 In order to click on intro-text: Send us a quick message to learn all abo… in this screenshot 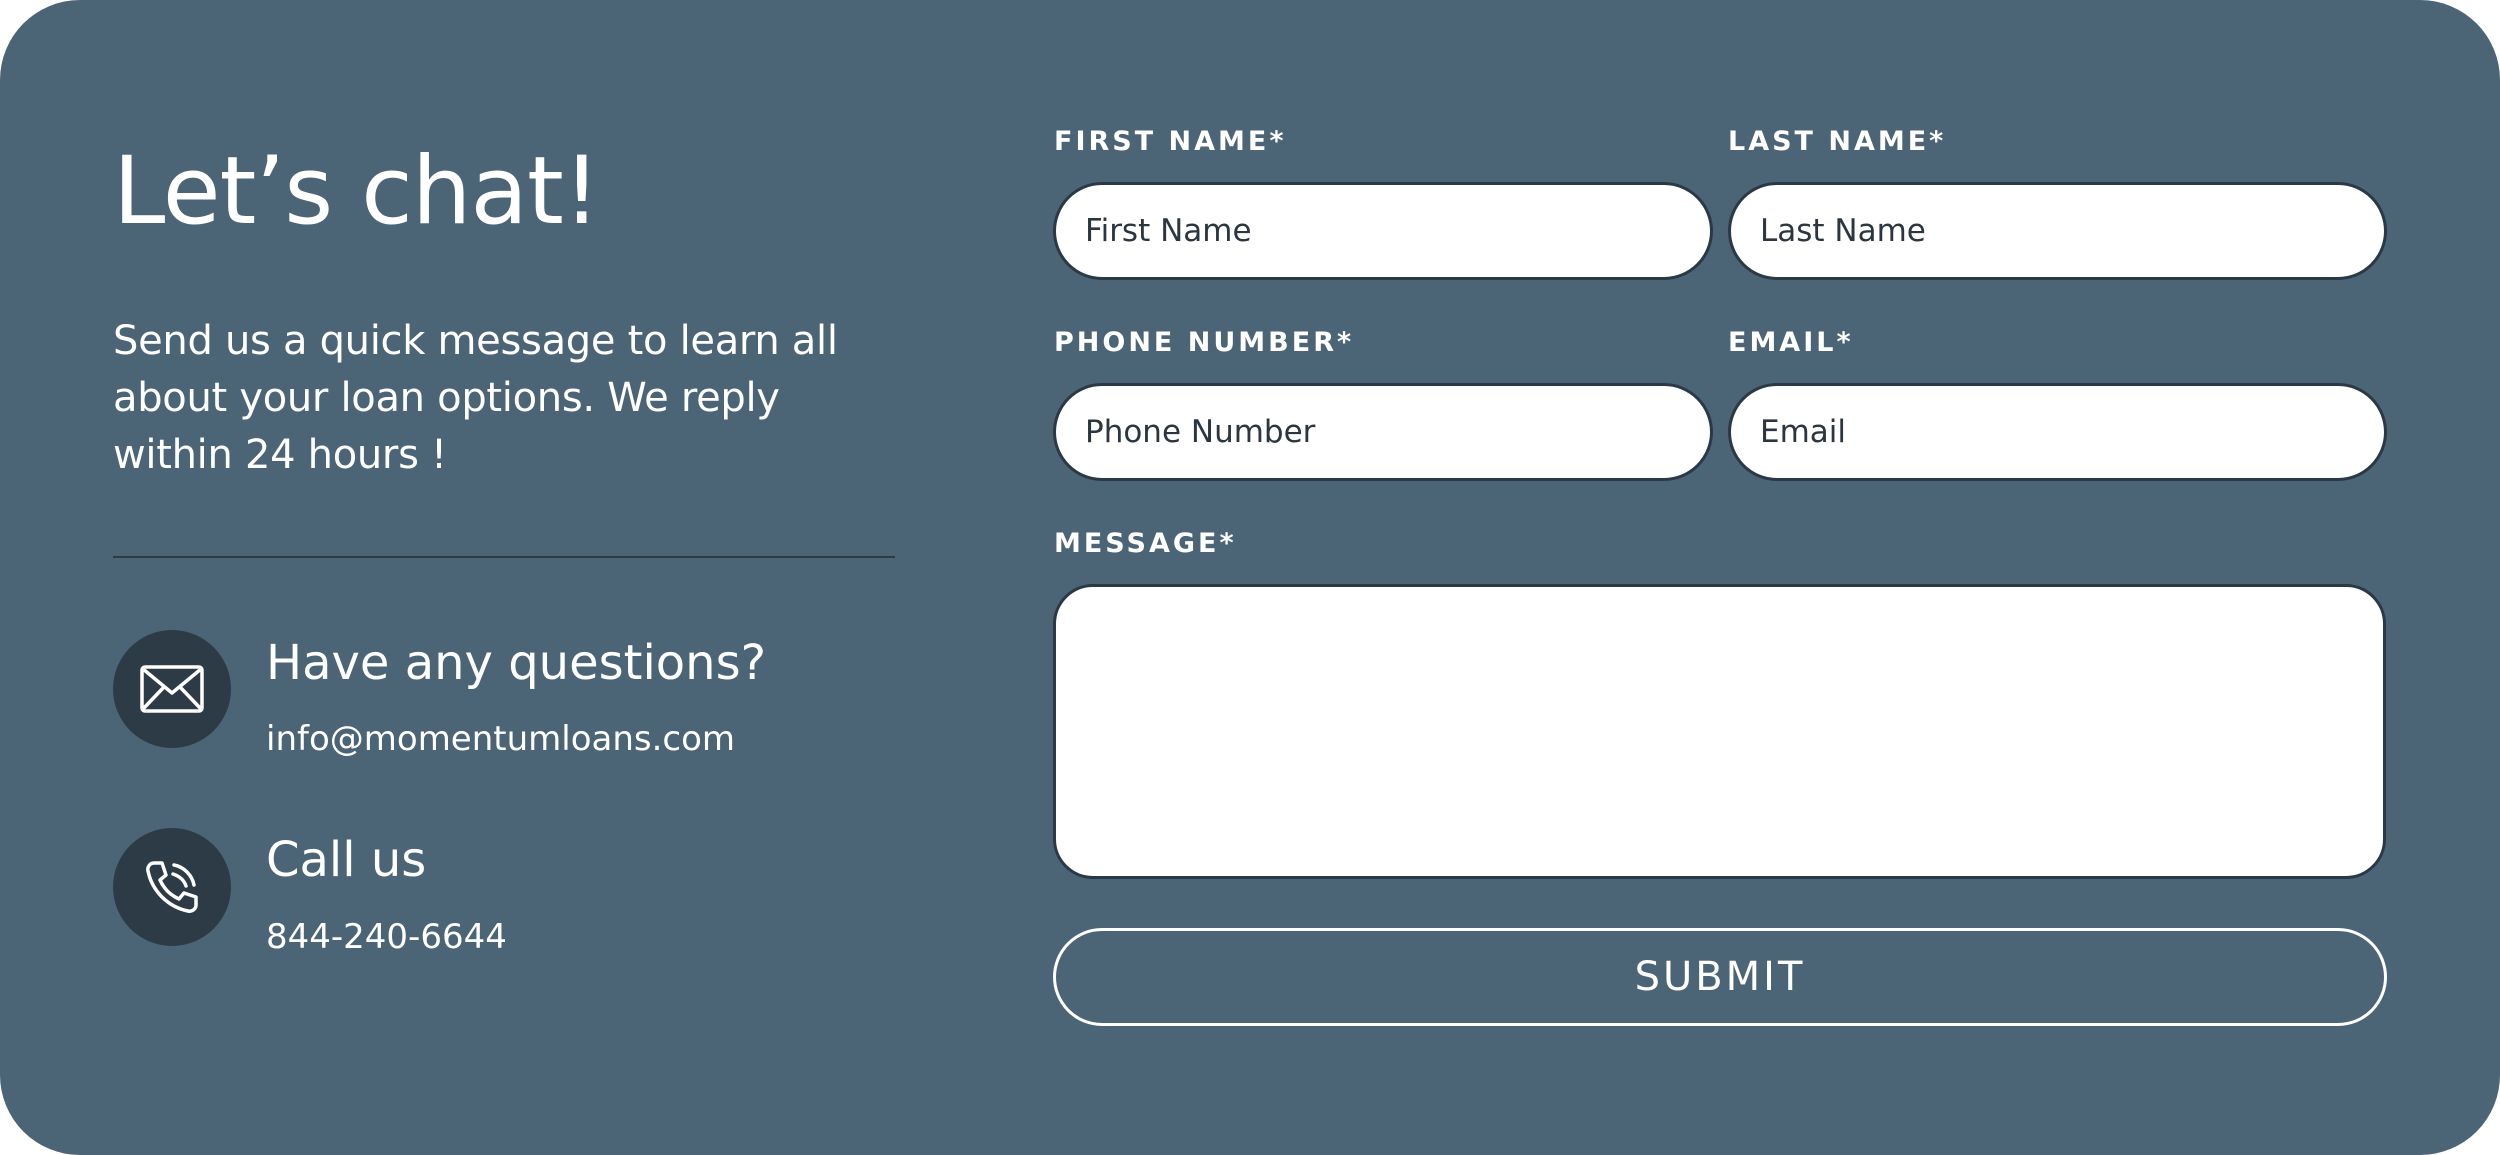, I will do `click(475, 398)`.